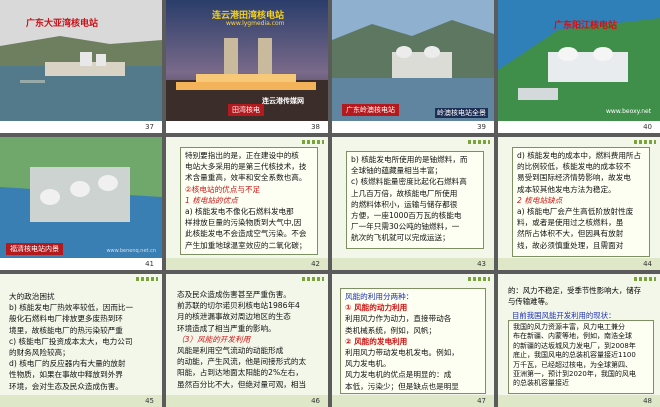 This screenshot has width=660, height=407. What do you see at coordinates (413, 401) in the screenshot?
I see `slide-number: 47` at bounding box center [413, 401].